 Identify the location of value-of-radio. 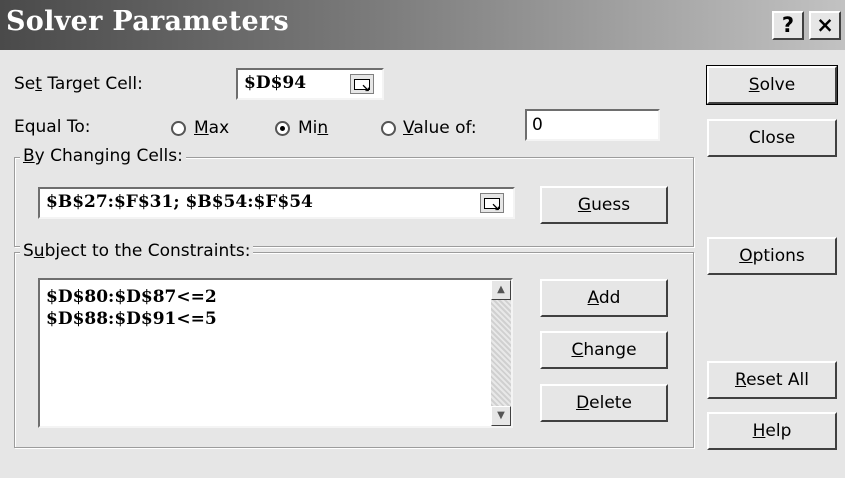
(388, 128).